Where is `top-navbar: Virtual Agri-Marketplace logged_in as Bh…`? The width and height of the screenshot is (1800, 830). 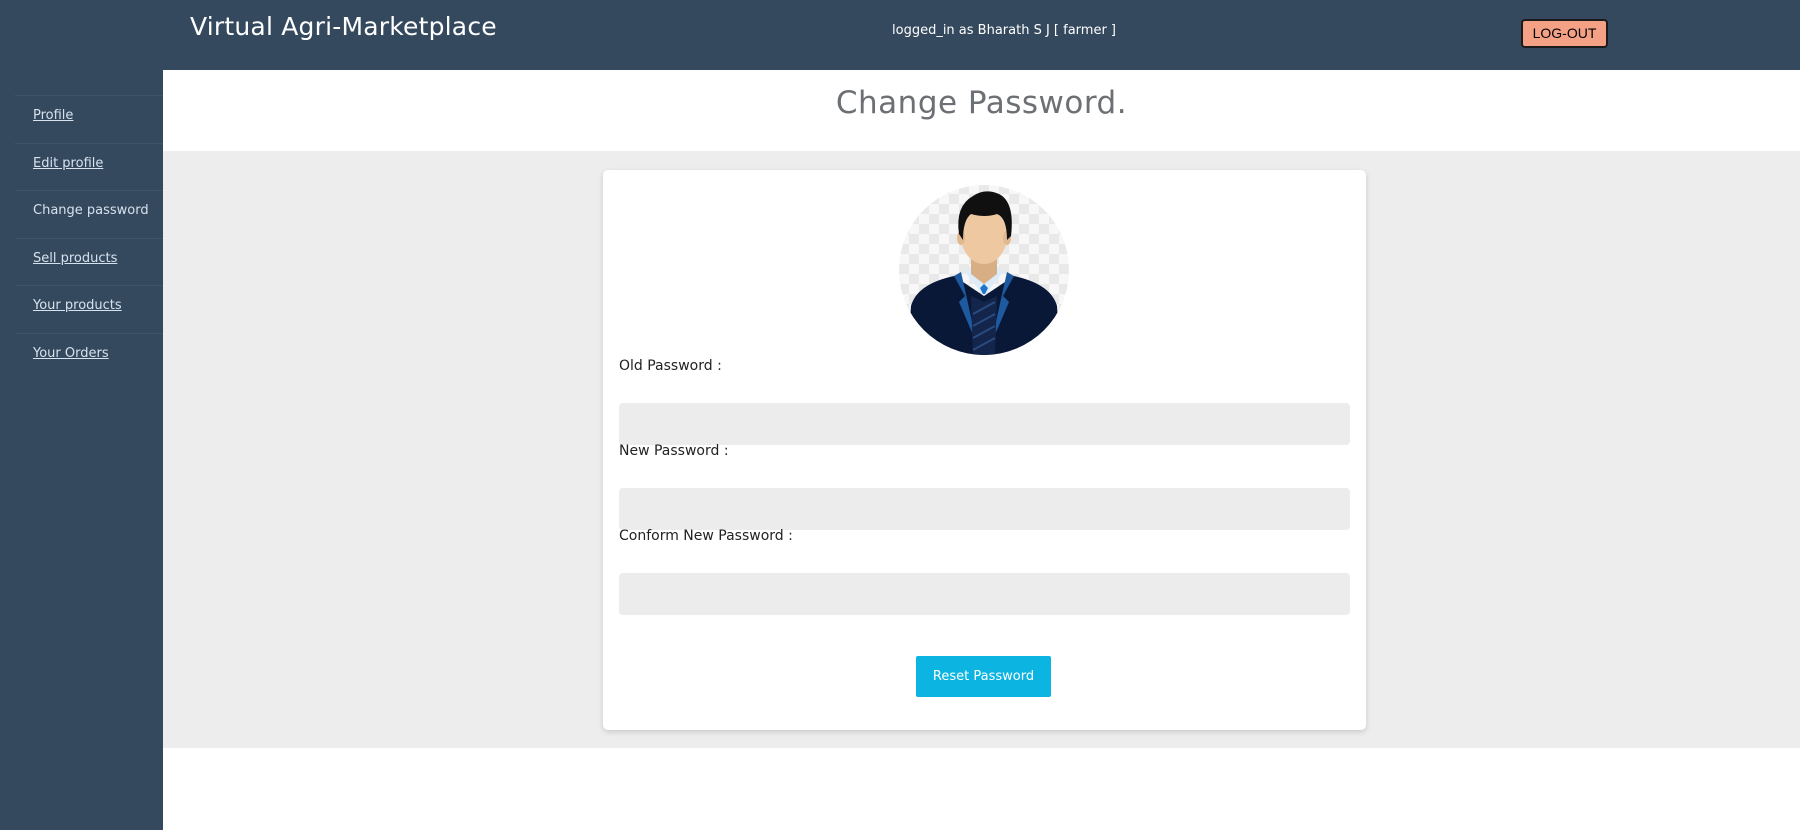 top-navbar: Virtual Agri-Marketplace logged_in as Bh… is located at coordinates (900, 35).